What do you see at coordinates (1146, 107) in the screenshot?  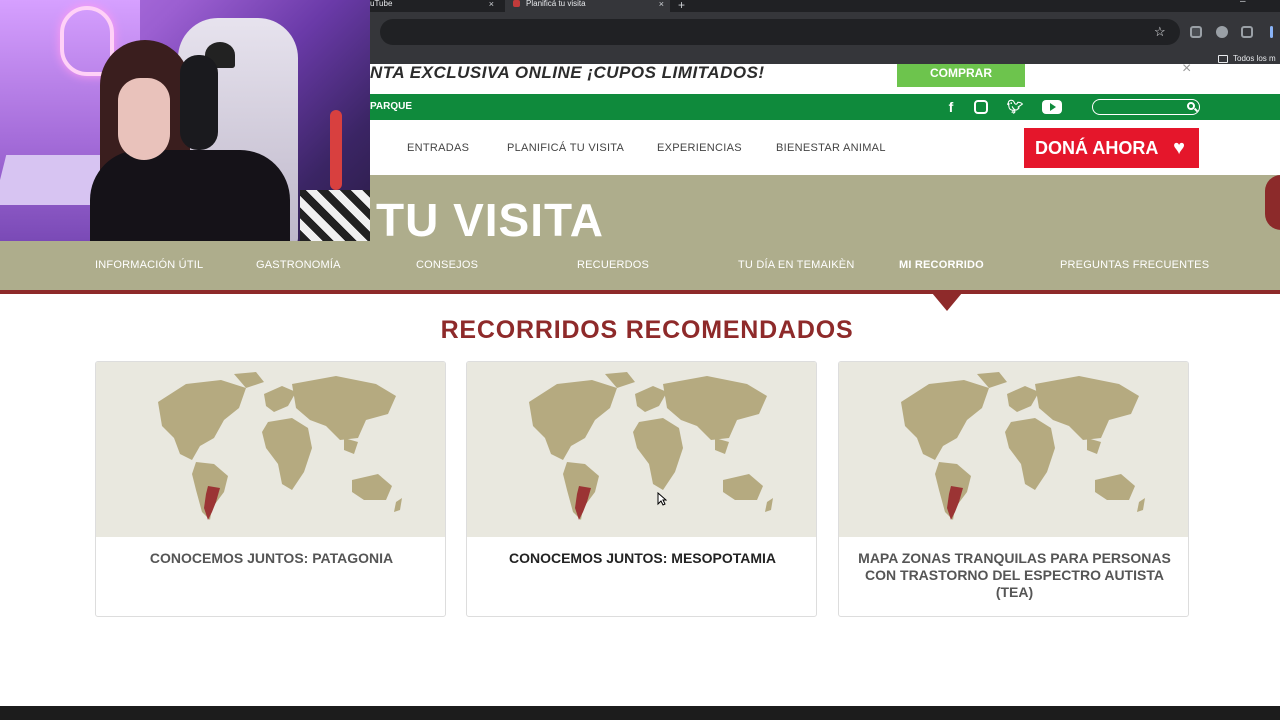 I see `search-input` at bounding box center [1146, 107].